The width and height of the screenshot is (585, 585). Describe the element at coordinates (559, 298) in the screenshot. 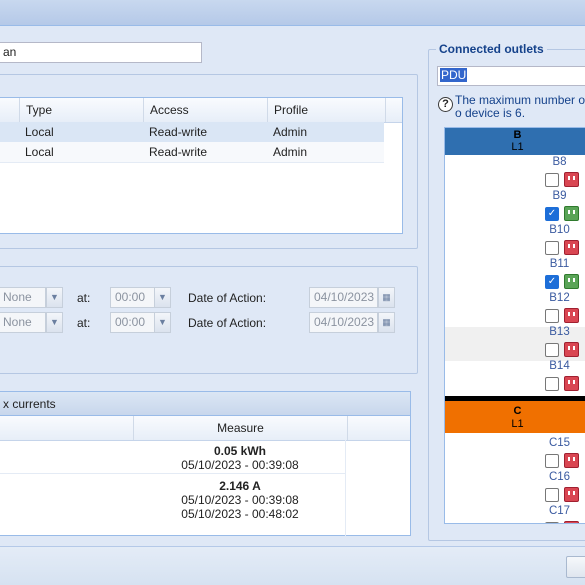

I see `outlet-label: B12` at that location.